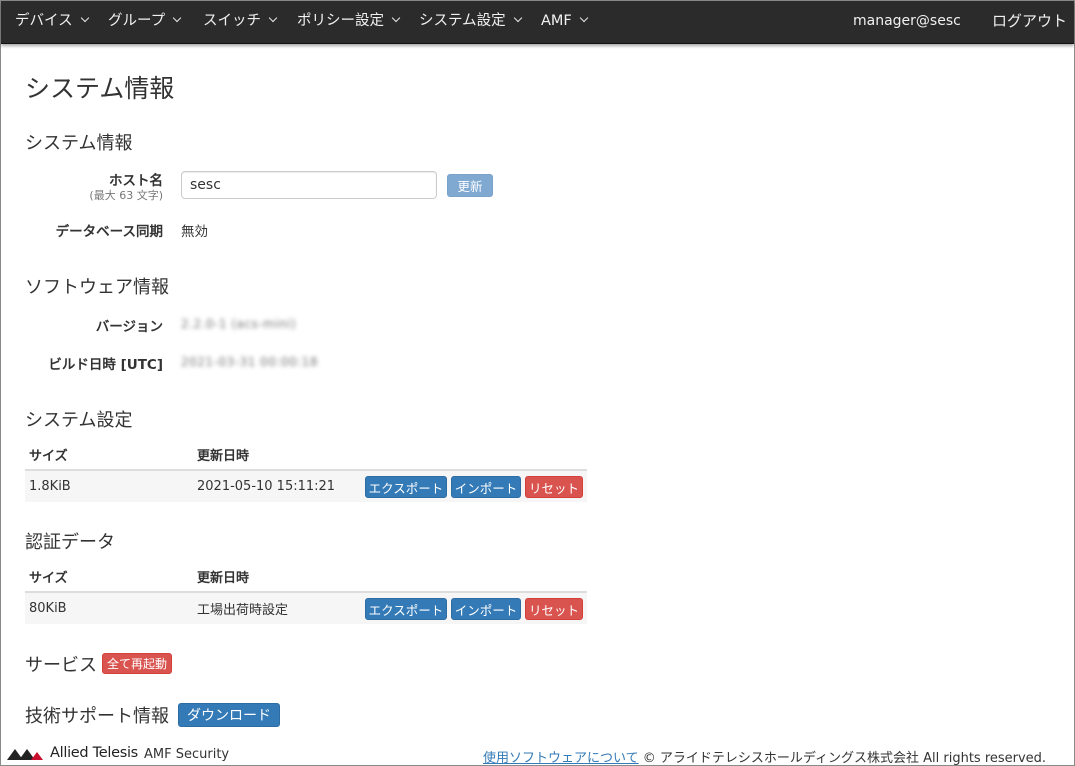 This screenshot has height=766, width=1075. What do you see at coordinates (309, 185) in the screenshot?
I see `hostname-input` at bounding box center [309, 185].